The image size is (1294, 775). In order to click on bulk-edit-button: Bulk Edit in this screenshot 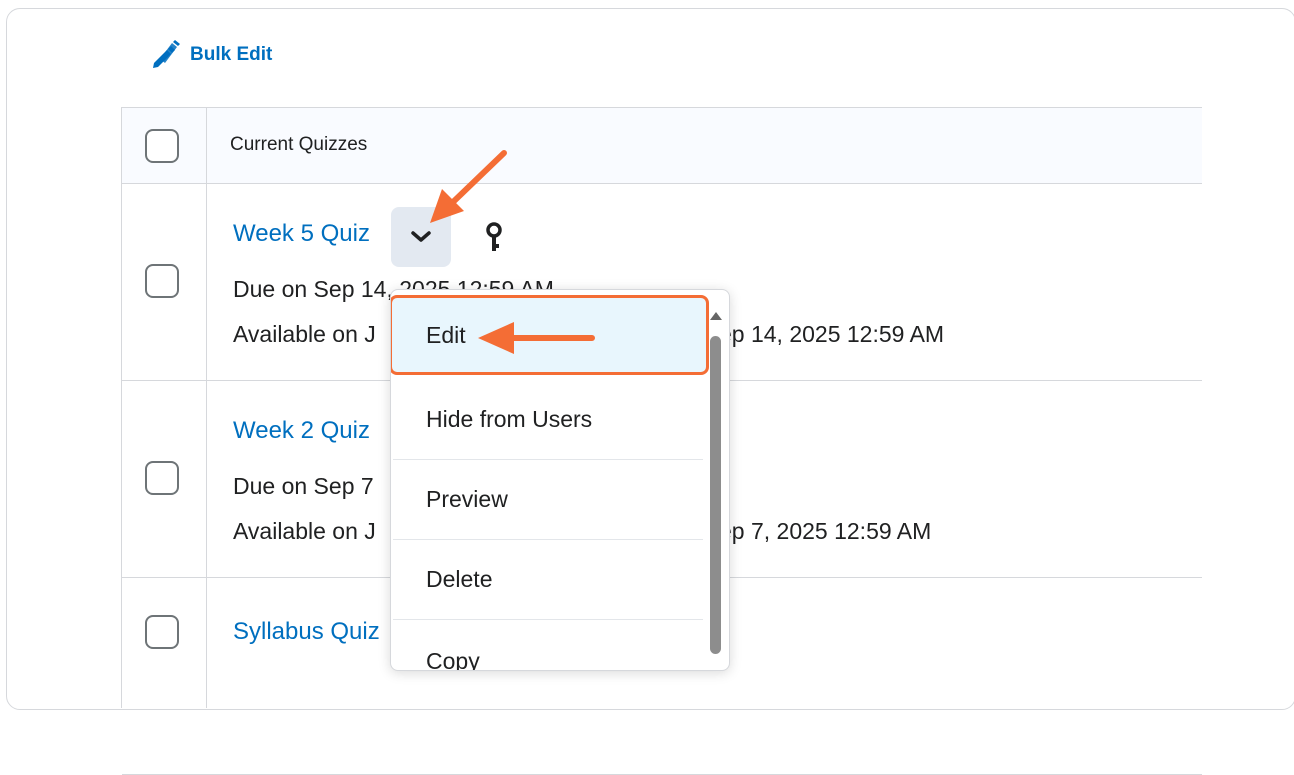, I will do `click(211, 55)`.